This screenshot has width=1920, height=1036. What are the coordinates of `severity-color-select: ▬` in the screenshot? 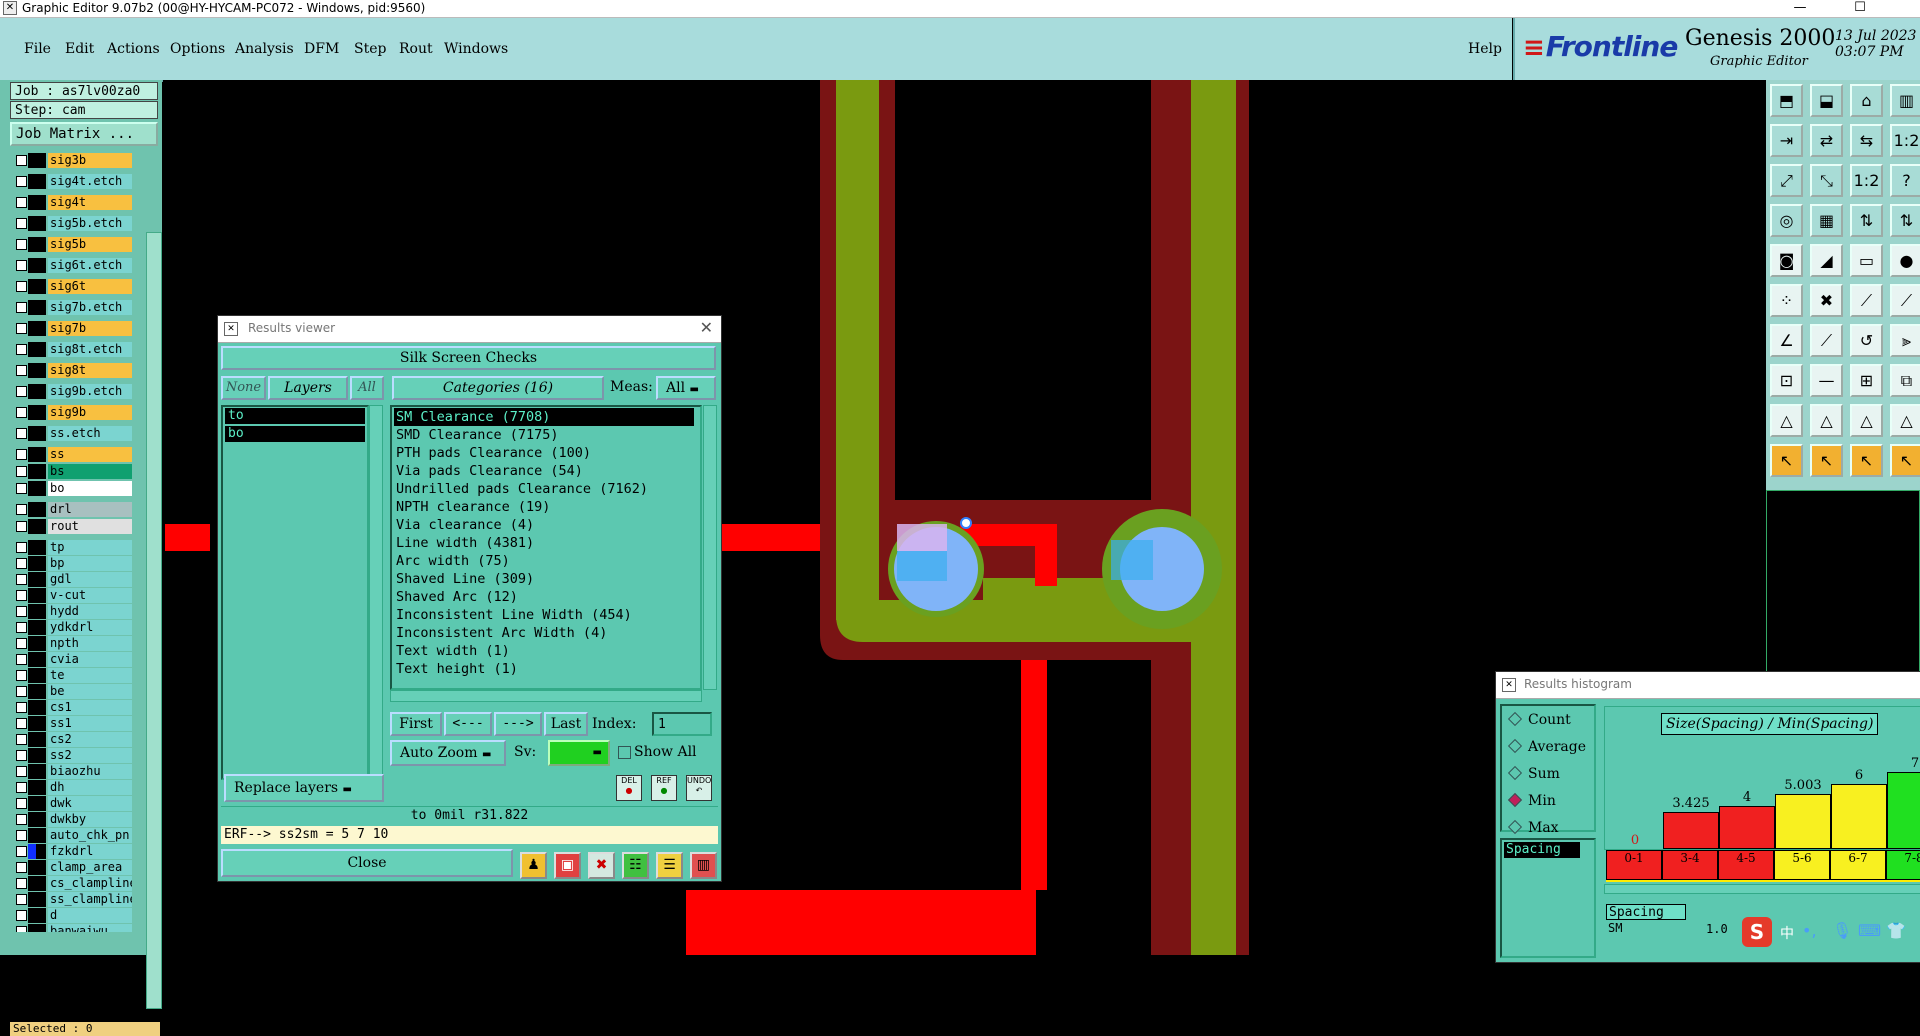 It's located at (579, 753).